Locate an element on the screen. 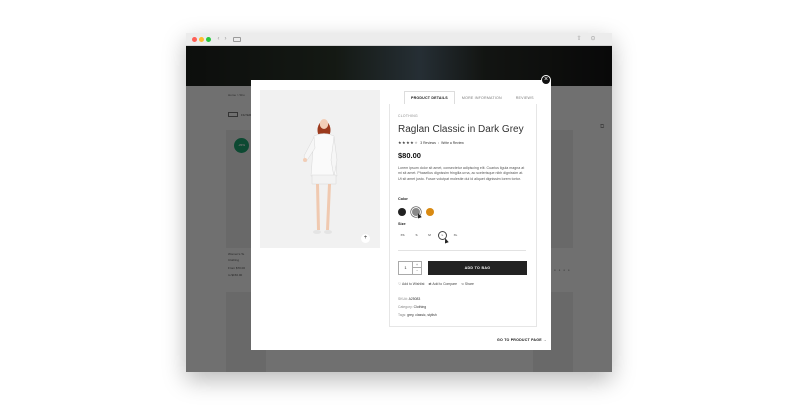  add-to-bag-button: ADD TO BAG is located at coordinates (477, 268).